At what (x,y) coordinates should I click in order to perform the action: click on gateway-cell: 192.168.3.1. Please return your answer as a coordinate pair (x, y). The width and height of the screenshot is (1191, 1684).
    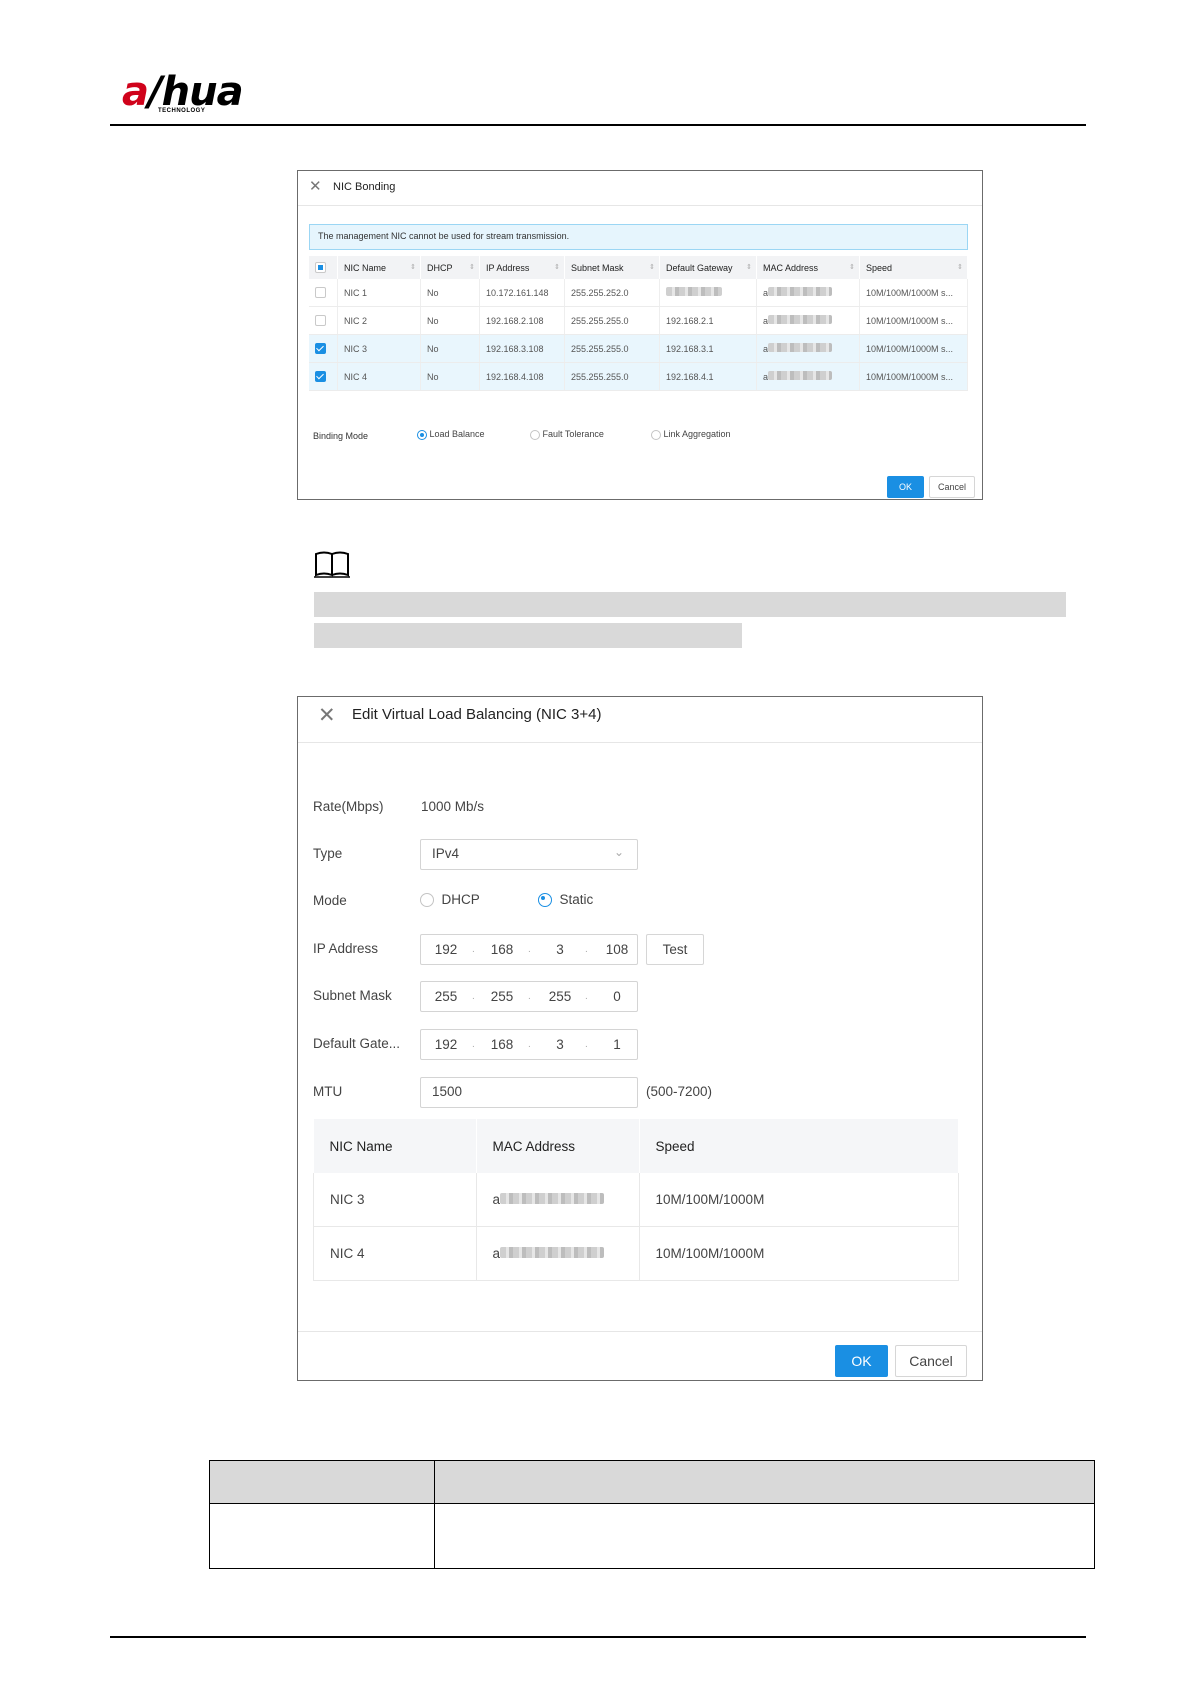
    Looking at the image, I should click on (708, 348).